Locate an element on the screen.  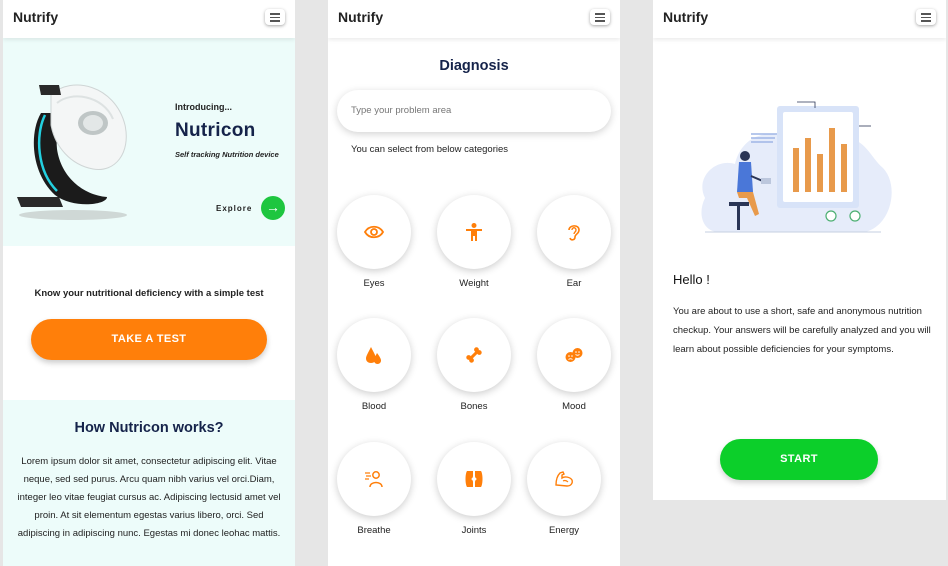
category-weight: Weight is located at coordinates (474, 242).